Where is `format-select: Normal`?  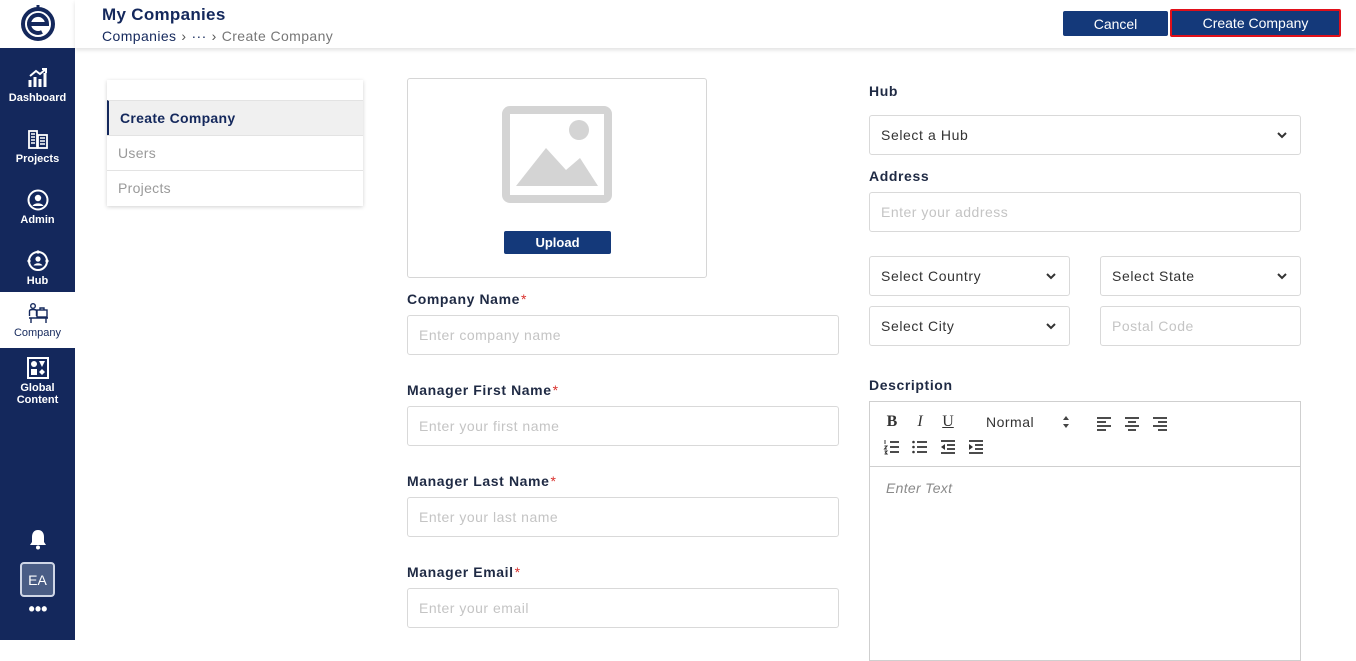 format-select: Normal is located at coordinates (1010, 422).